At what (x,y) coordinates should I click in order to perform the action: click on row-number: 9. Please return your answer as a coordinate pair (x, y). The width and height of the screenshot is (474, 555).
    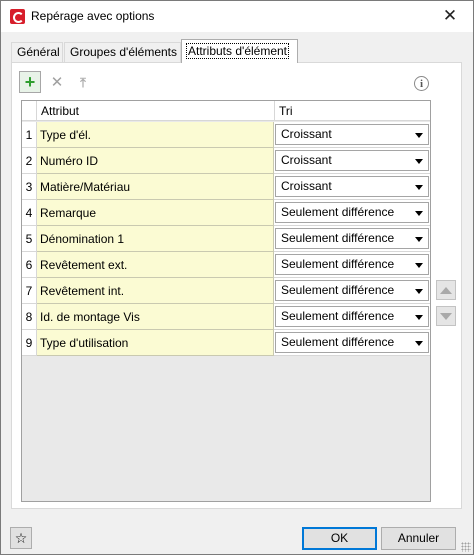
    Looking at the image, I should click on (29, 343).